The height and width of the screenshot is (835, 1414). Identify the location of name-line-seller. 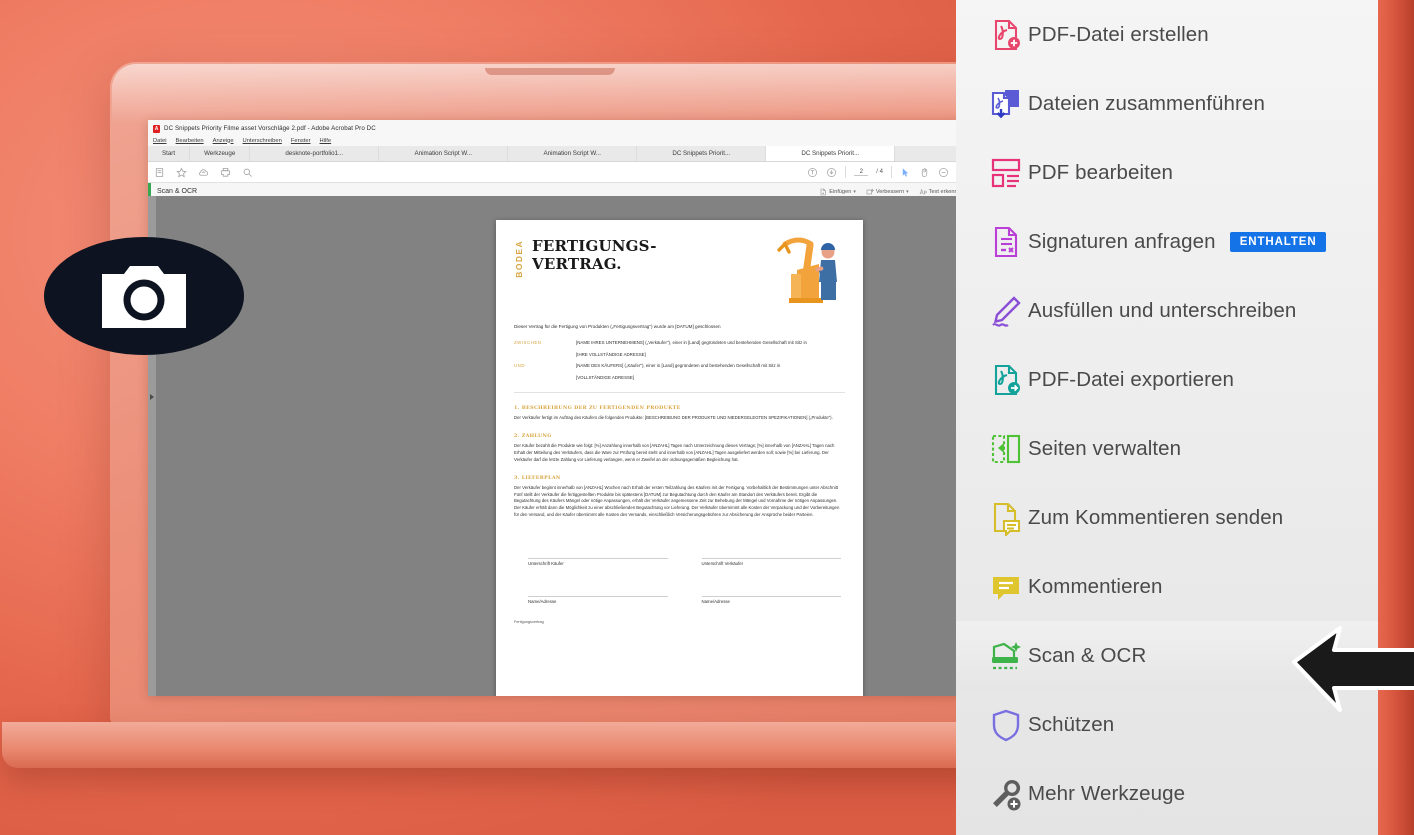
(771, 591).